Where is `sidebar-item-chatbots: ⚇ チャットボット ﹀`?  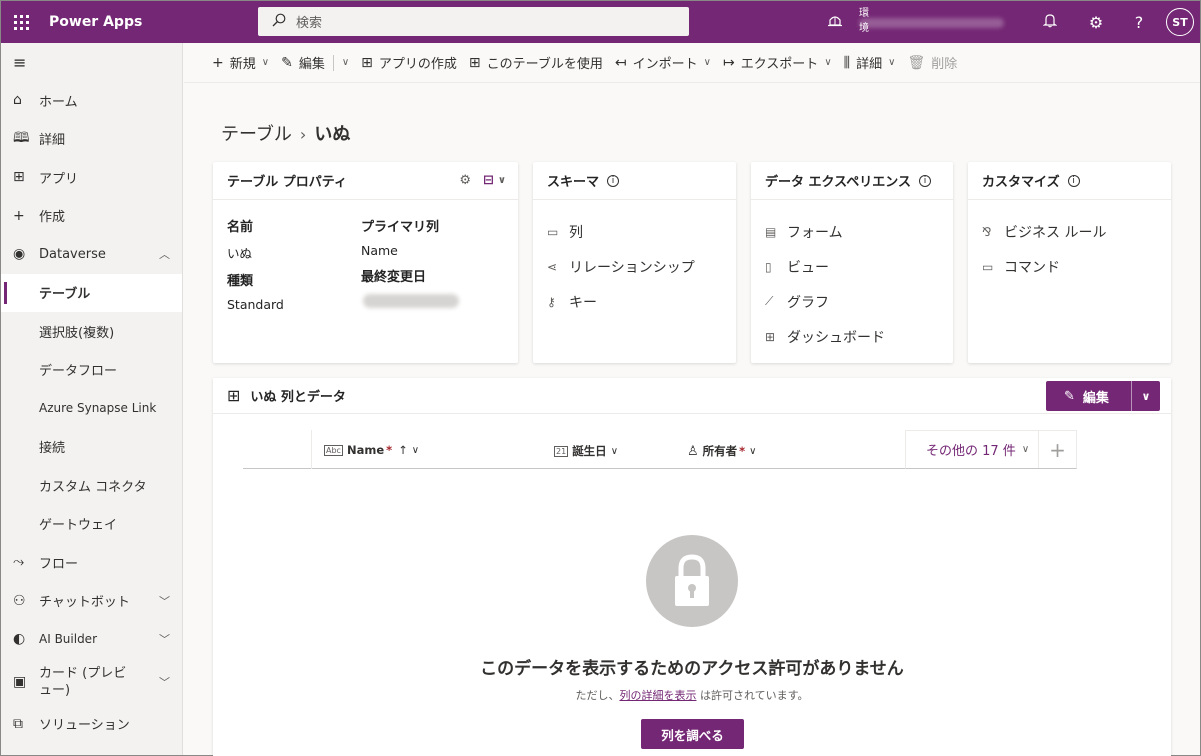 sidebar-item-chatbots: ⚇ チャットボット ﹀ is located at coordinates (91, 601).